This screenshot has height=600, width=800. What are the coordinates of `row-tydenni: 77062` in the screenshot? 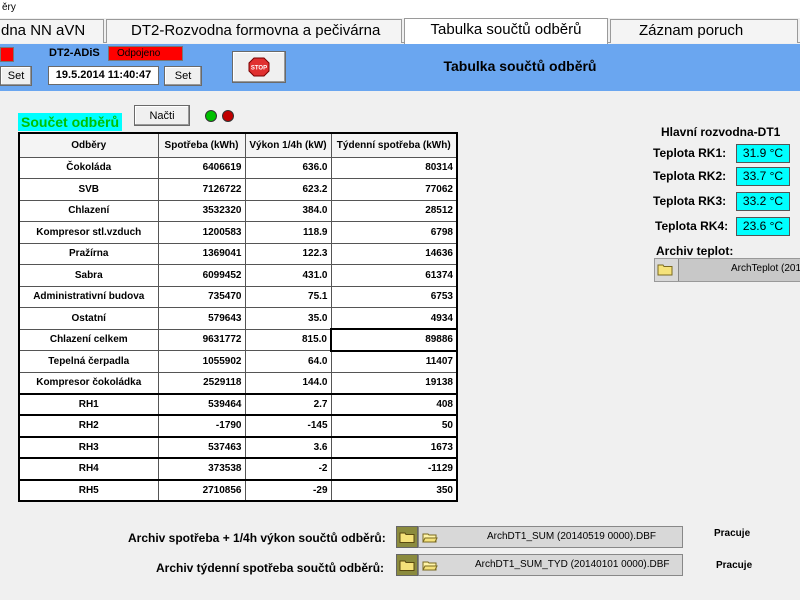 It's located at (394, 189).